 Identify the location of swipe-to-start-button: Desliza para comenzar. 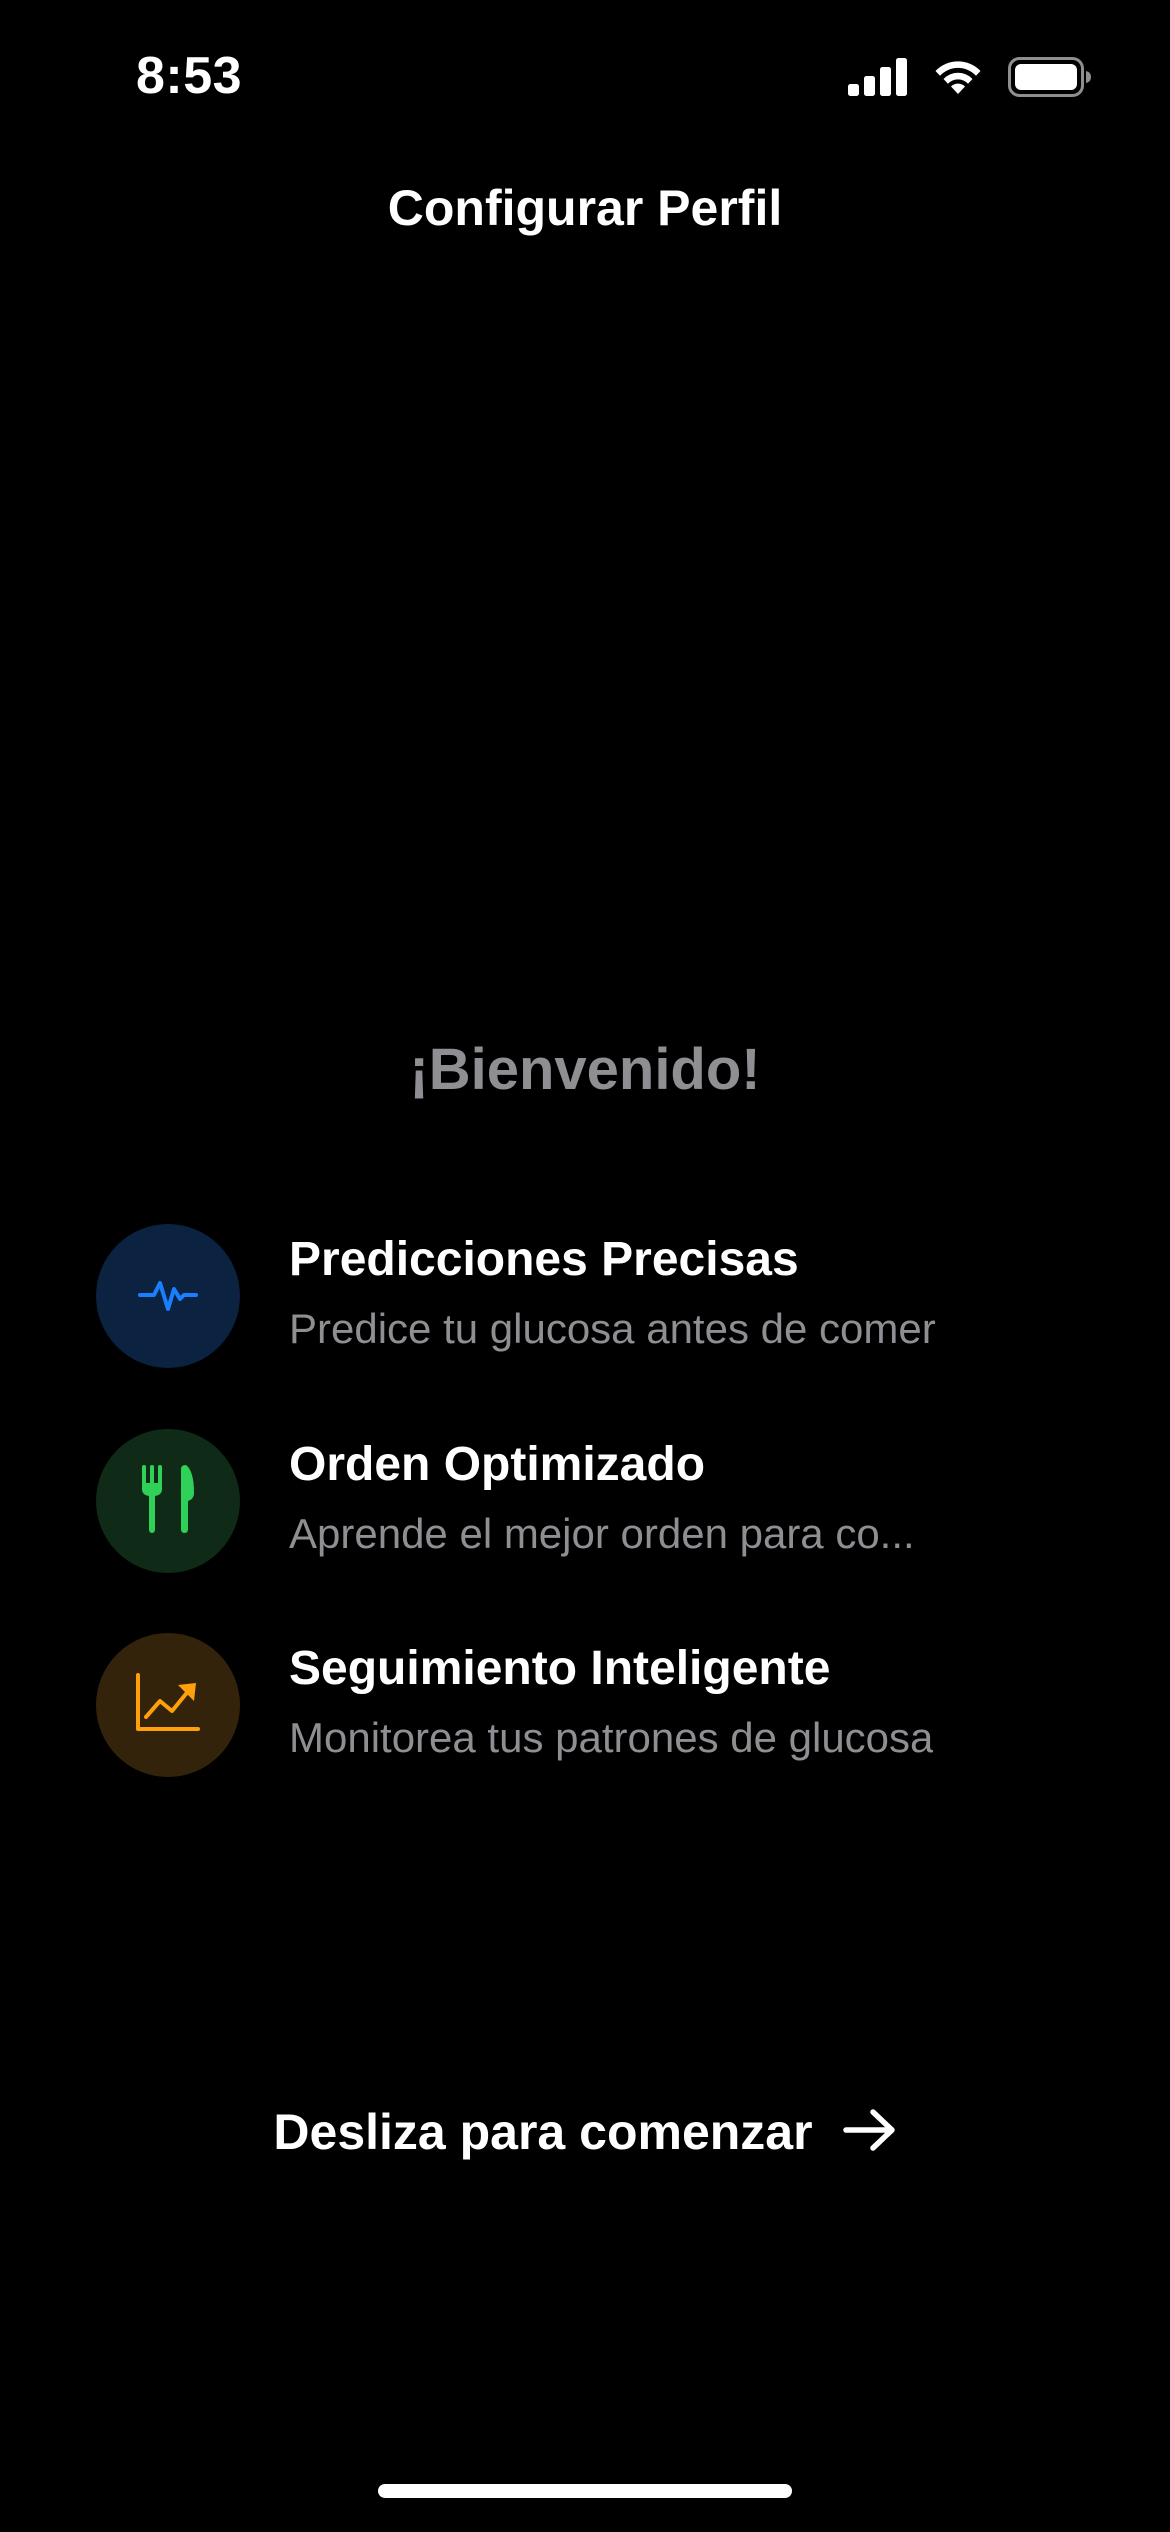
(585, 2132).